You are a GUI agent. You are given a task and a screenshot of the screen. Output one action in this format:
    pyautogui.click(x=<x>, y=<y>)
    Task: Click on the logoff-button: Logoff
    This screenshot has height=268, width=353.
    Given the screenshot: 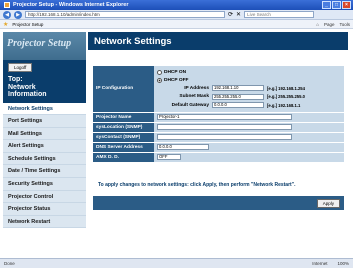 What is the action you would take?
    pyautogui.click(x=20, y=67)
    